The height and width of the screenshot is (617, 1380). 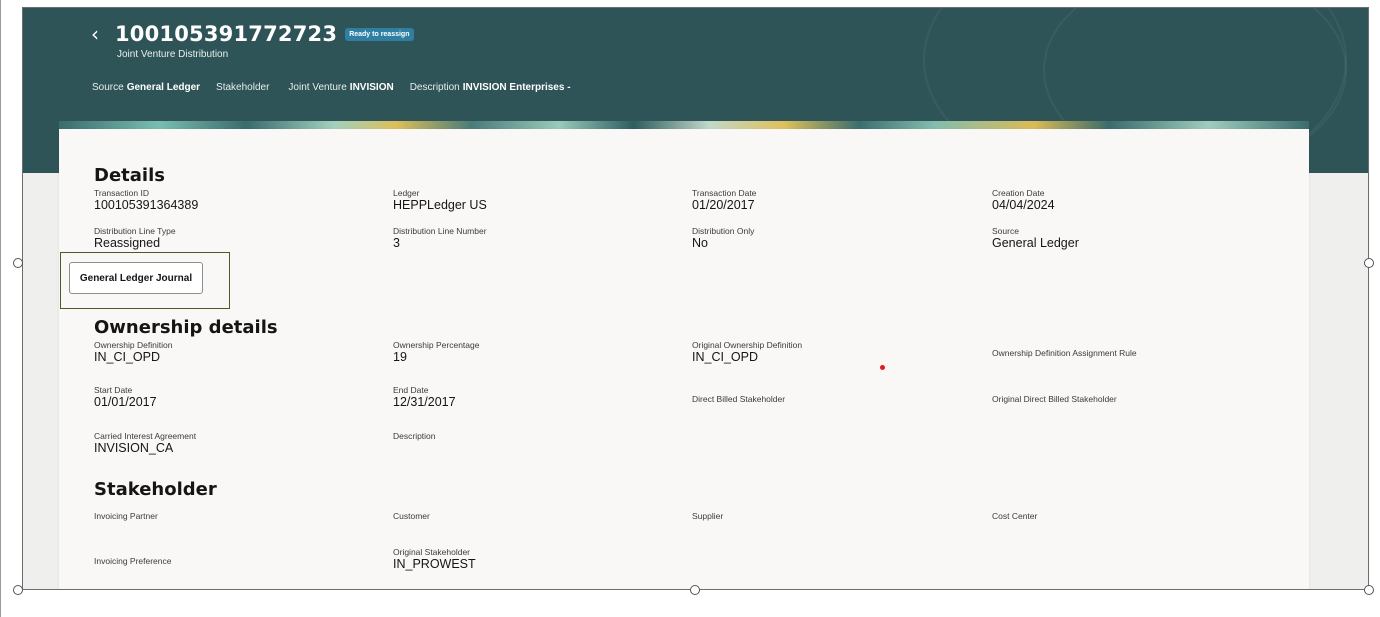 What do you see at coordinates (135, 238) in the screenshot?
I see `field-distribution-line-type: Distribution Line Type Reassigned` at bounding box center [135, 238].